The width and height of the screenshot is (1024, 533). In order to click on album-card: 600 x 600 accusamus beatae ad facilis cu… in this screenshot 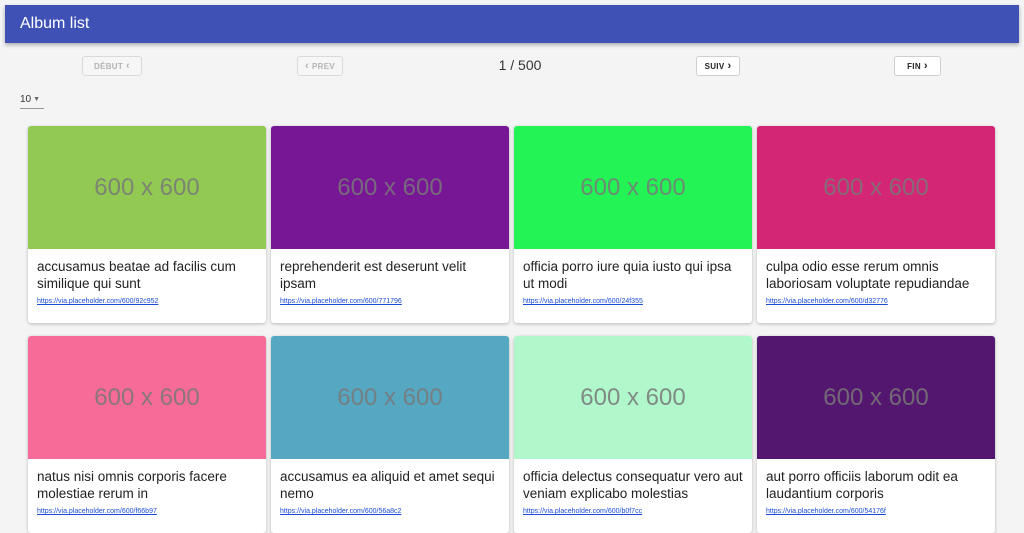, I will do `click(147, 224)`.